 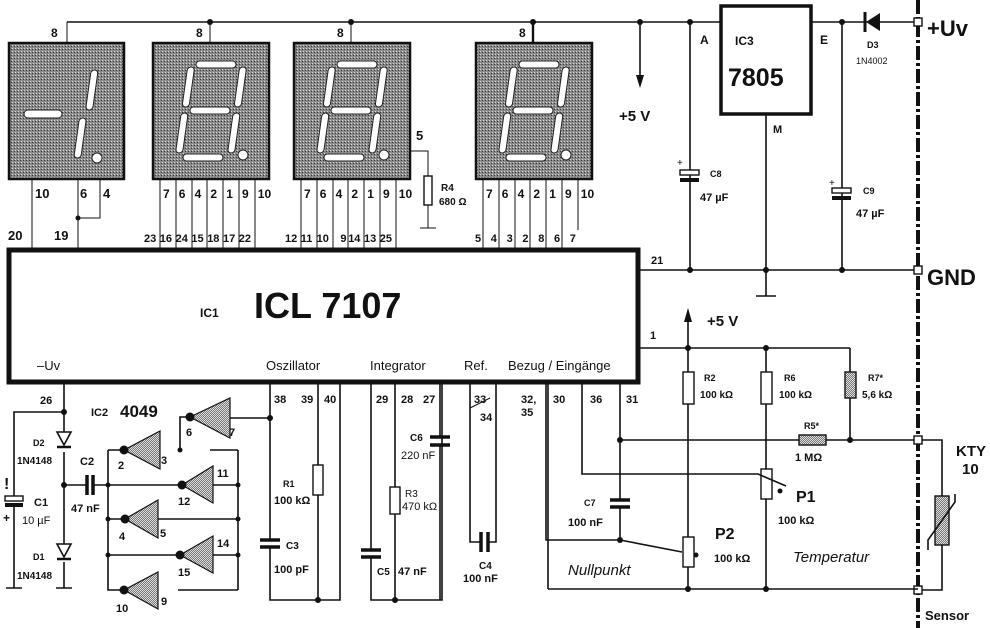 I want to click on ic1-pin-label: 4, so click(x=494, y=239).